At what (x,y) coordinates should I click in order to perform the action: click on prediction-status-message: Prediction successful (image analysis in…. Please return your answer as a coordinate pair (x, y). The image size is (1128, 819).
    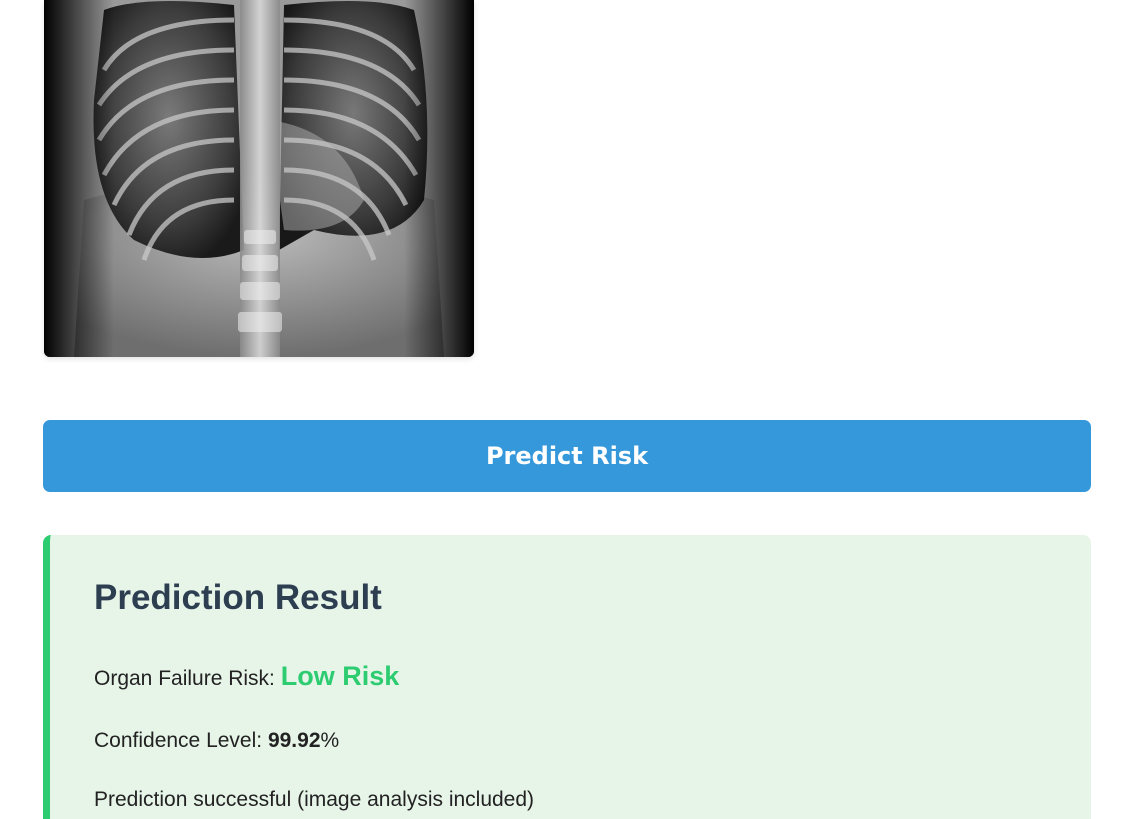
    Looking at the image, I should click on (314, 799).